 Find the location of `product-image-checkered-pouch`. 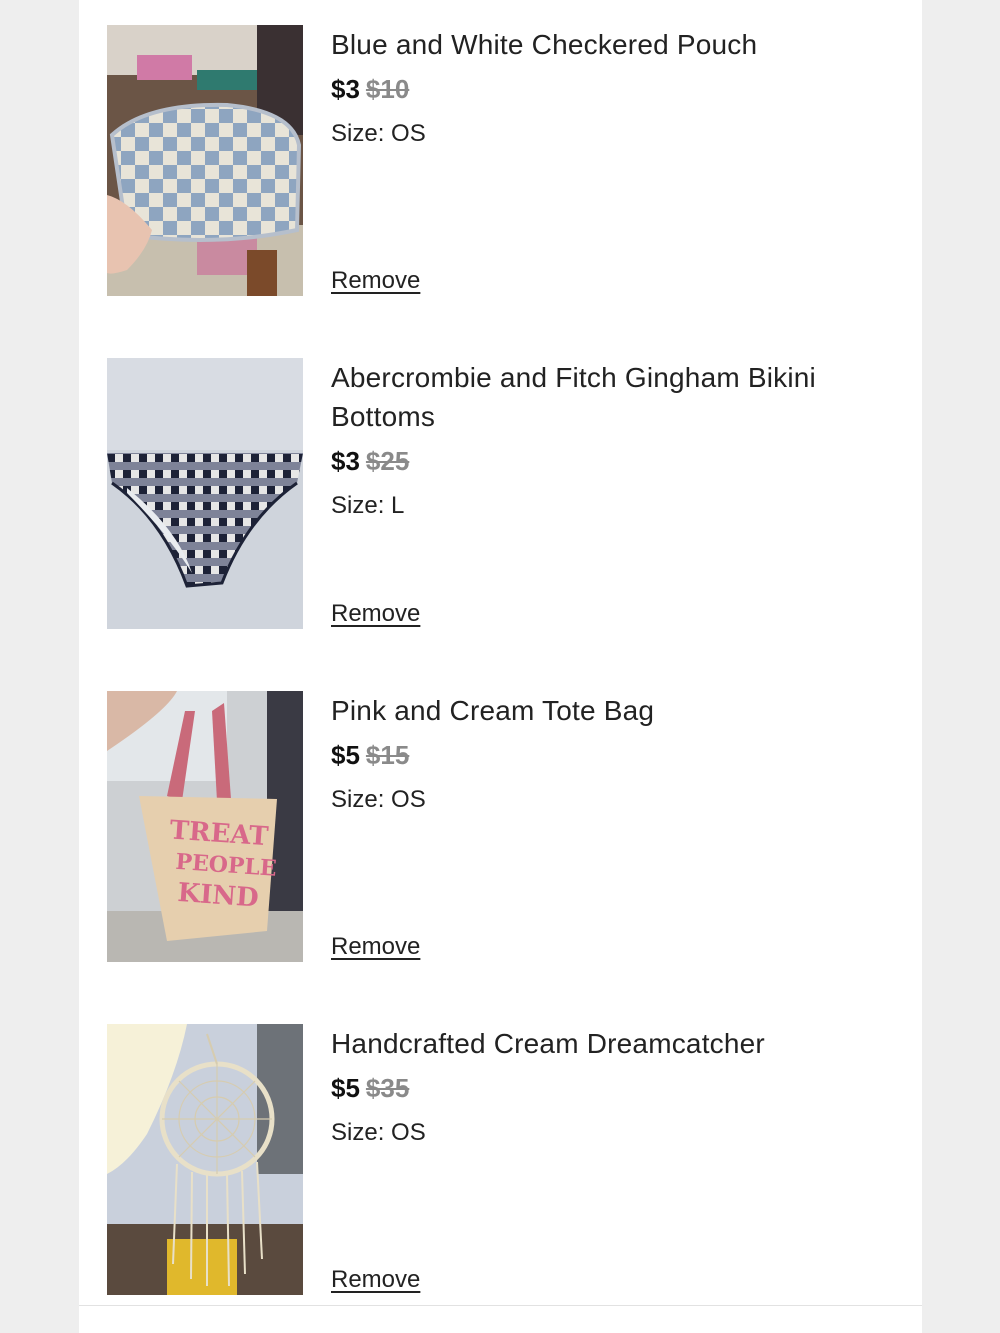

product-image-checkered-pouch is located at coordinates (205, 160).